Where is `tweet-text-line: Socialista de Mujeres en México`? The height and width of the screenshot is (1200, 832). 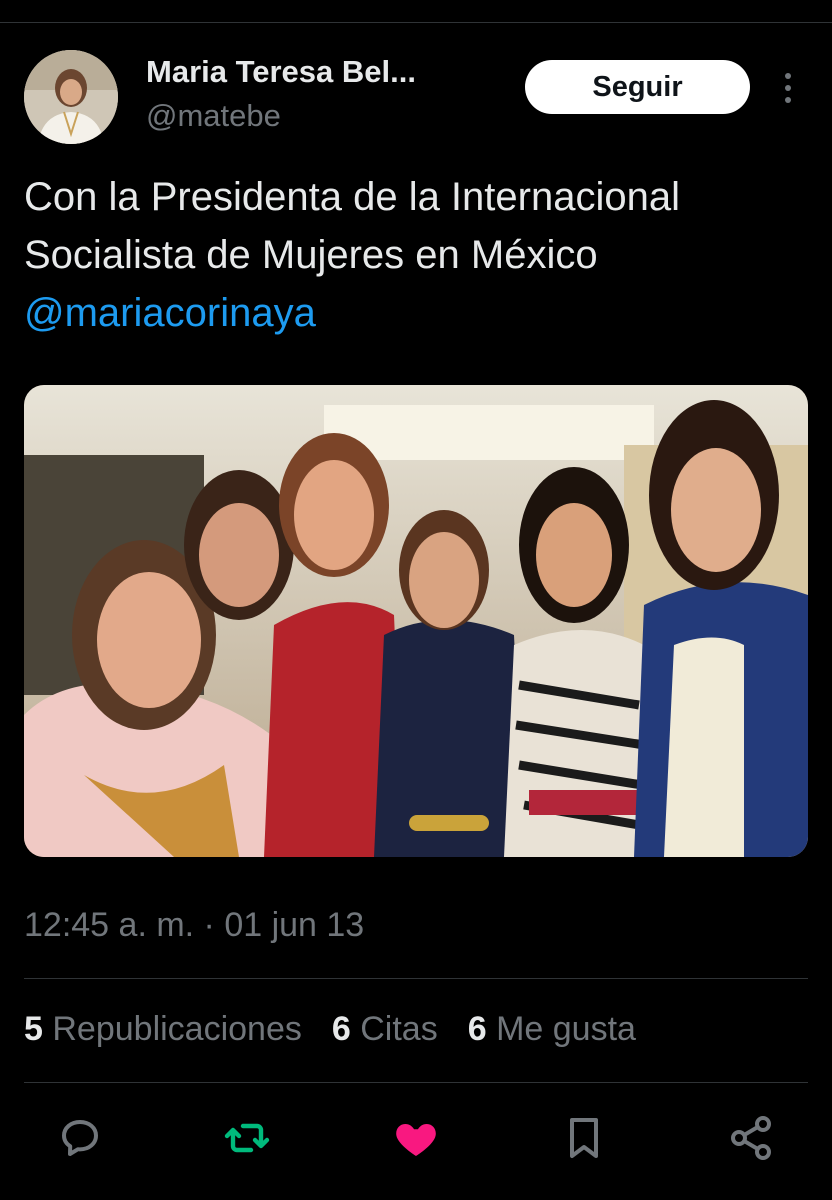 tweet-text-line: Socialista de Mujeres en México is located at coordinates (311, 255).